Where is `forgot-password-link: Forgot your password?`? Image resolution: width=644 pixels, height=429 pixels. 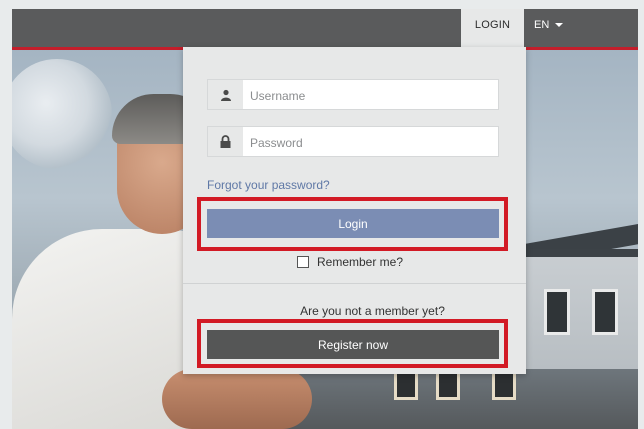 forgot-password-link: Forgot your password? is located at coordinates (268, 185).